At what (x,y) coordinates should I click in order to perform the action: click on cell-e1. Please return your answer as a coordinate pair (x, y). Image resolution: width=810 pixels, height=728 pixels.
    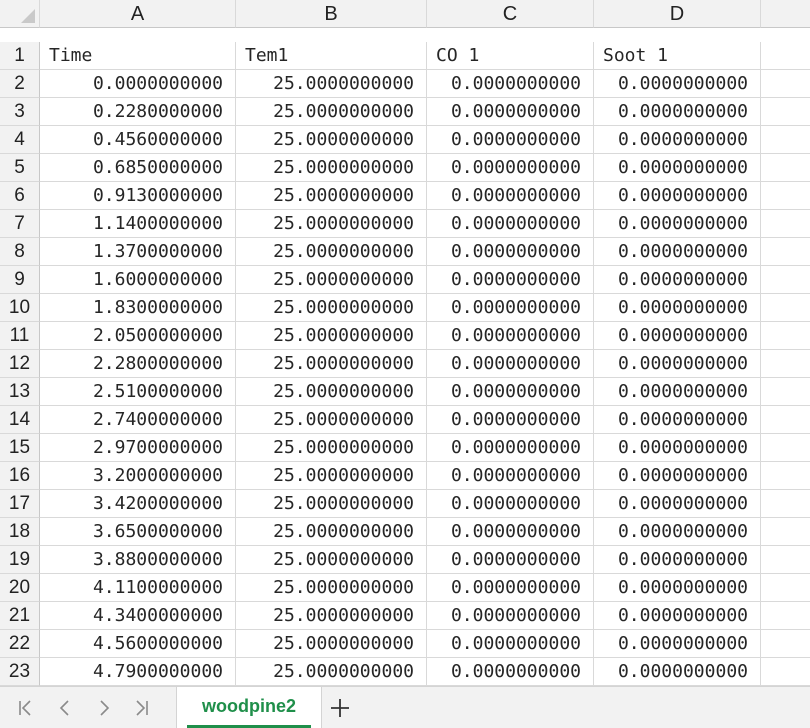
    Looking at the image, I should click on (785, 56).